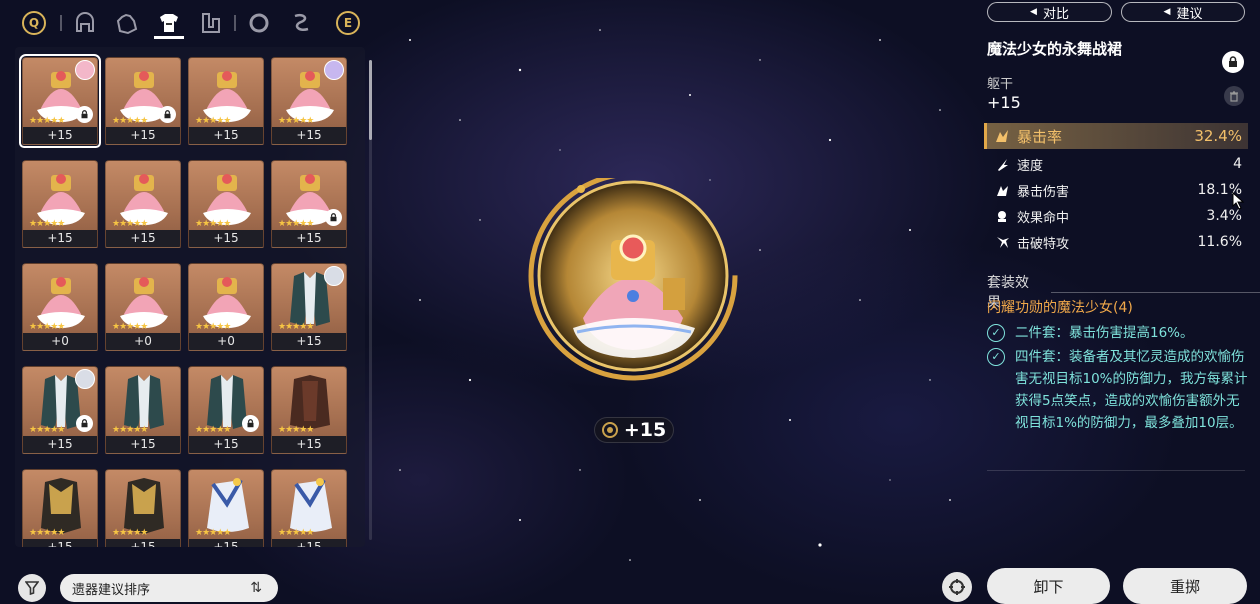  I want to click on relic-item-11: ★★★★★ +0, so click(226, 307).